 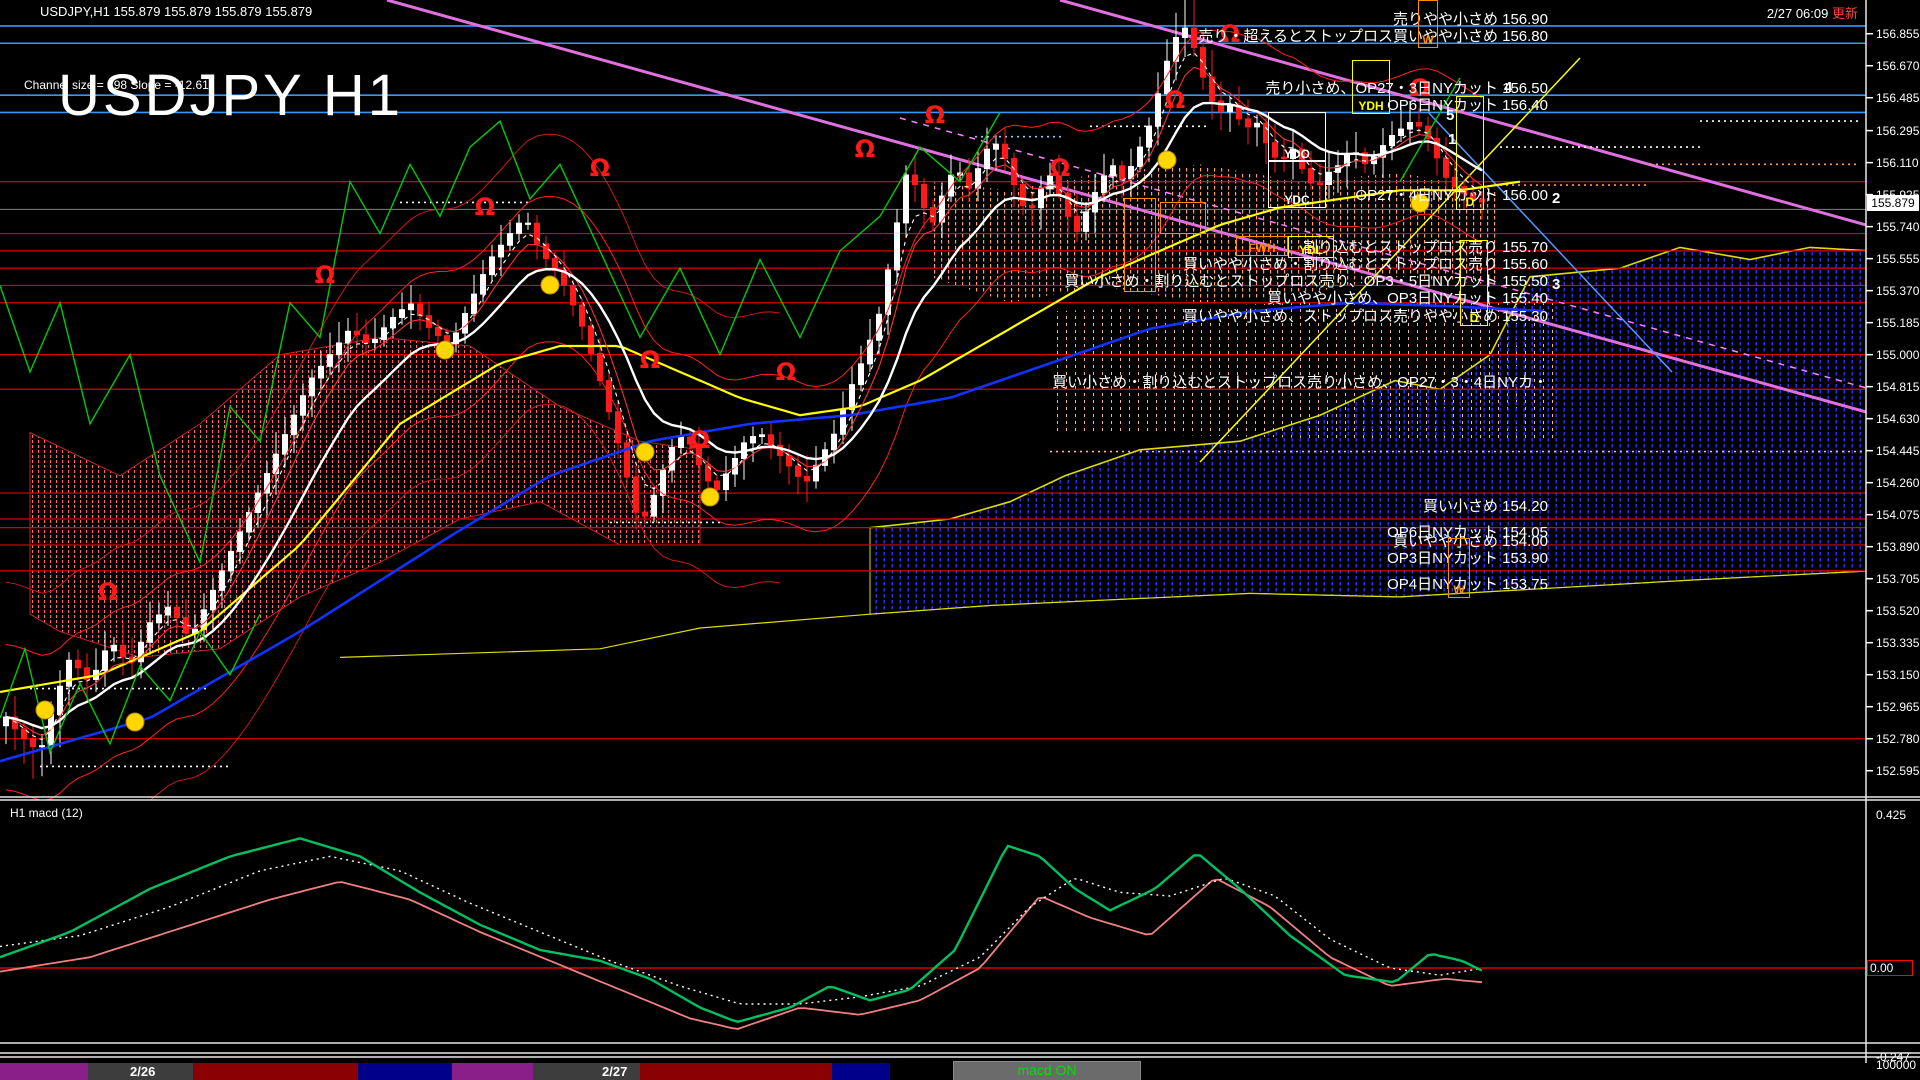 What do you see at coordinates (1898, 482) in the screenshot?
I see `price-tick-label: 154.260` at bounding box center [1898, 482].